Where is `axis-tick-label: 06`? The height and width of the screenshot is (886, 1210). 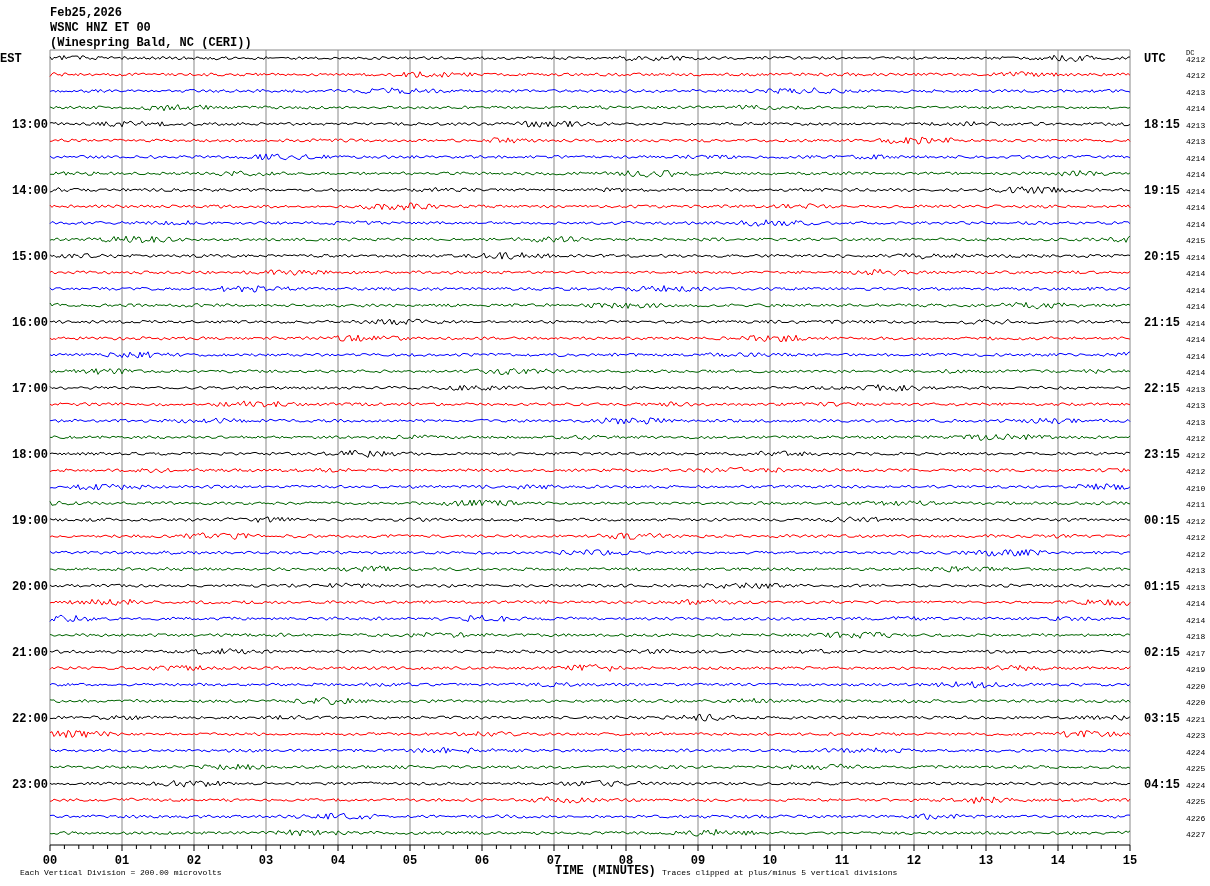
axis-tick-label: 06 is located at coordinates (482, 861).